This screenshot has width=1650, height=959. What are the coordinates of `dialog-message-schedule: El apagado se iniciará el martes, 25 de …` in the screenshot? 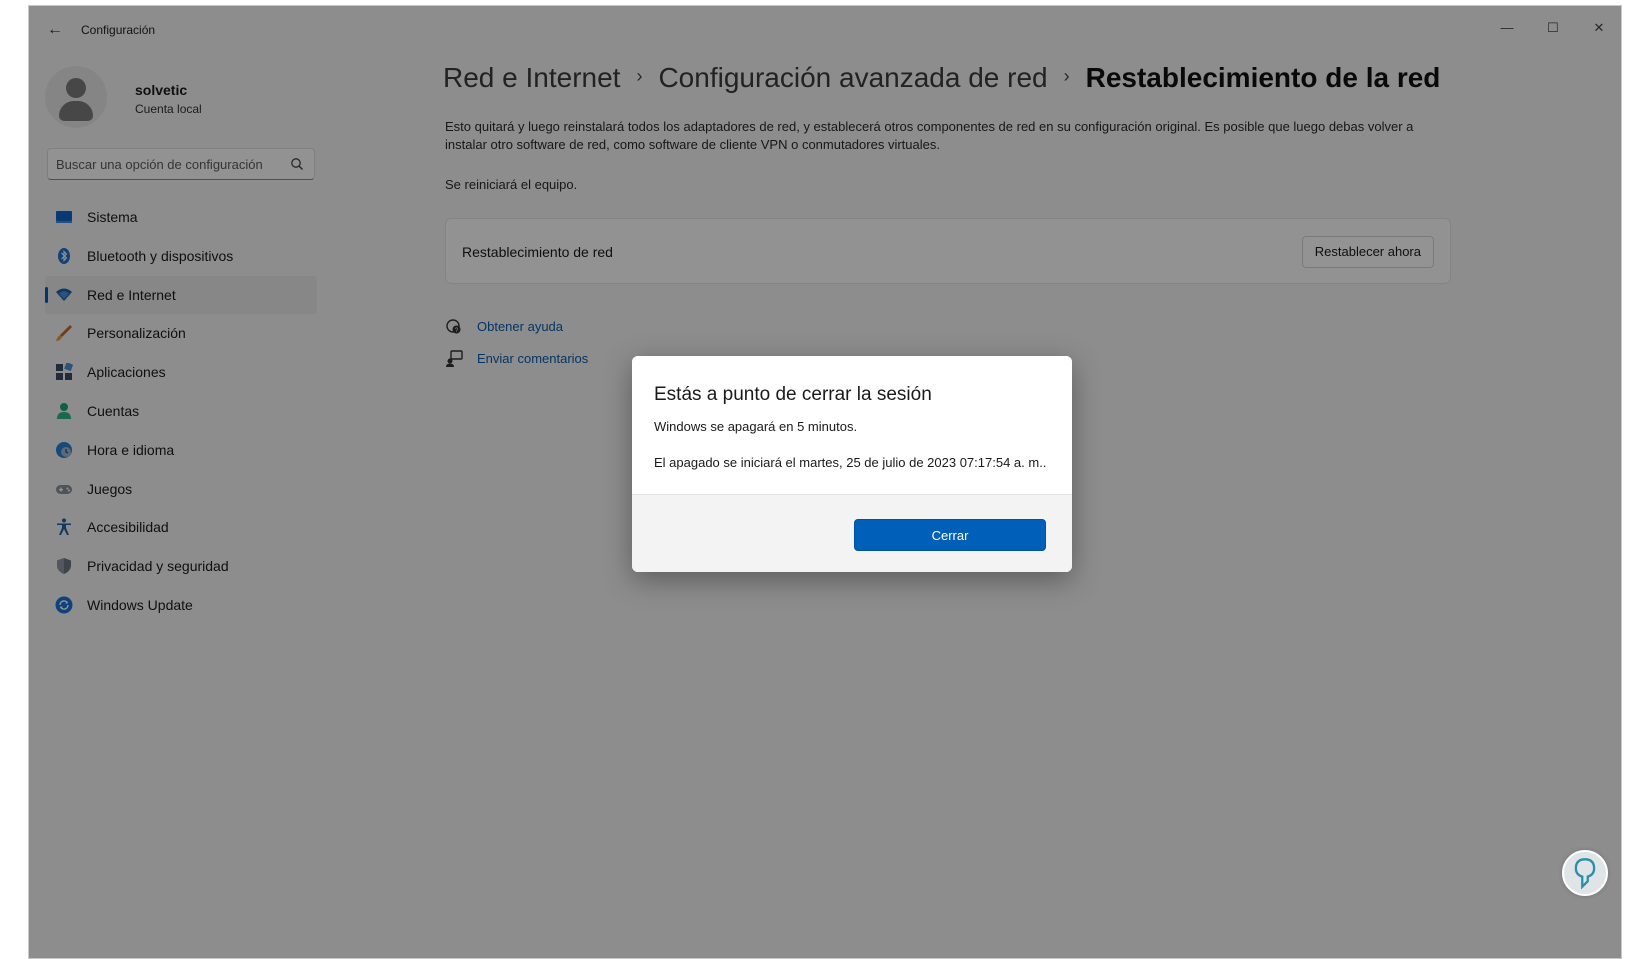 It's located at (850, 462).